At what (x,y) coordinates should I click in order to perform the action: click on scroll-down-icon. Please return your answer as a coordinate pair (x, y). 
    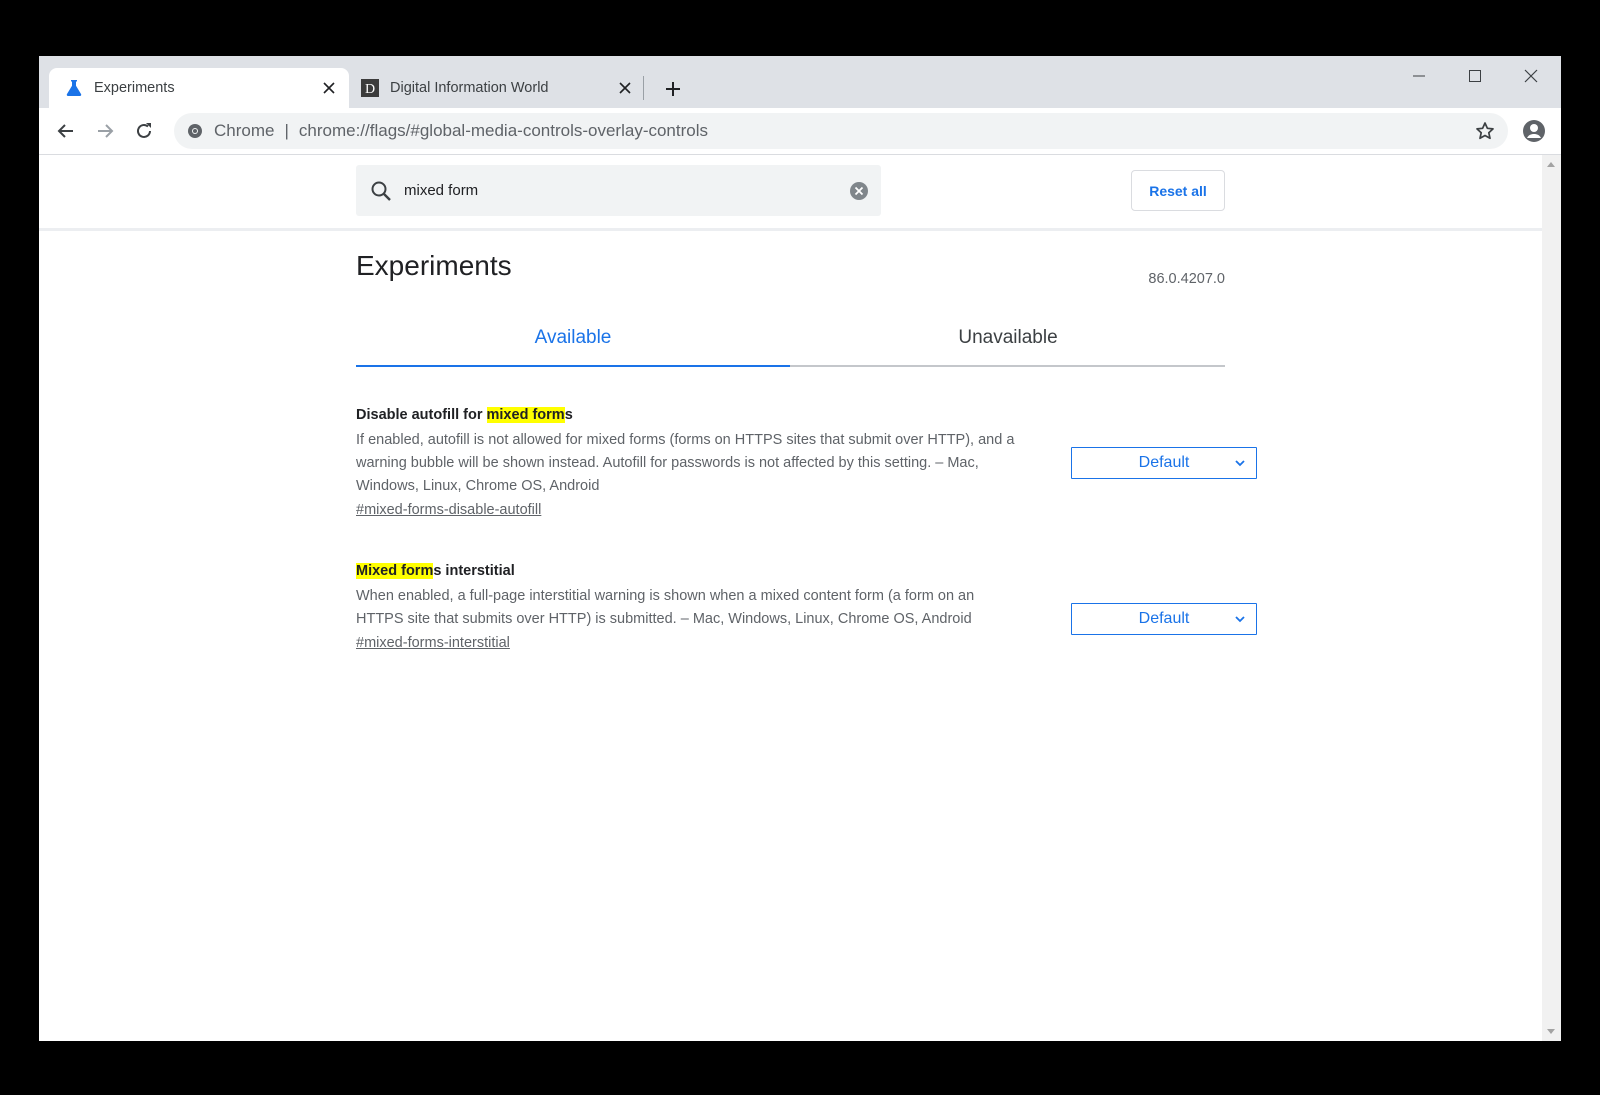
    Looking at the image, I should click on (1551, 1031).